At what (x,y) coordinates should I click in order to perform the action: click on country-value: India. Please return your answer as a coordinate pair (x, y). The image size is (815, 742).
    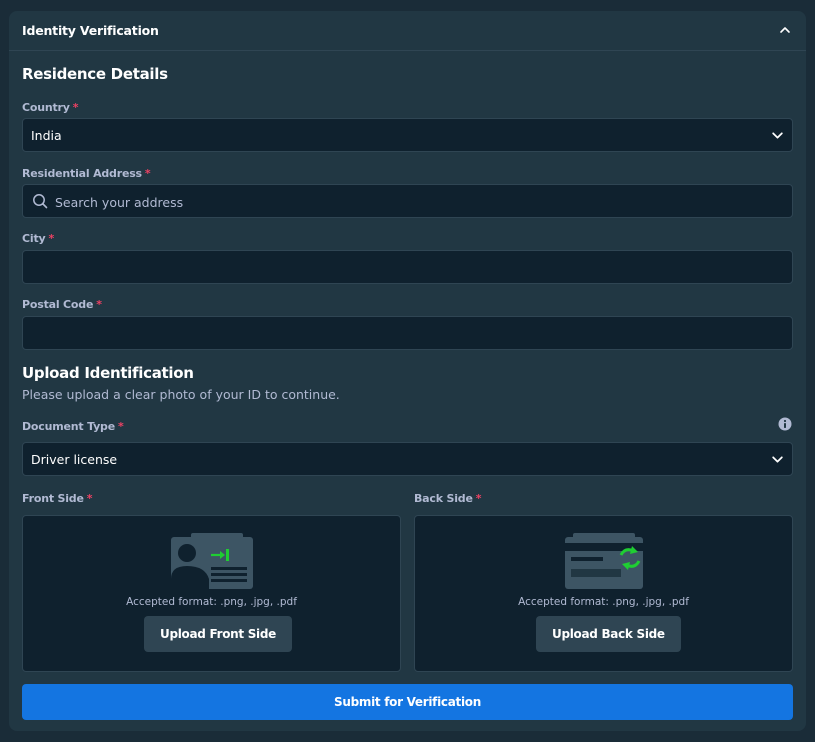
    Looking at the image, I should click on (46, 135).